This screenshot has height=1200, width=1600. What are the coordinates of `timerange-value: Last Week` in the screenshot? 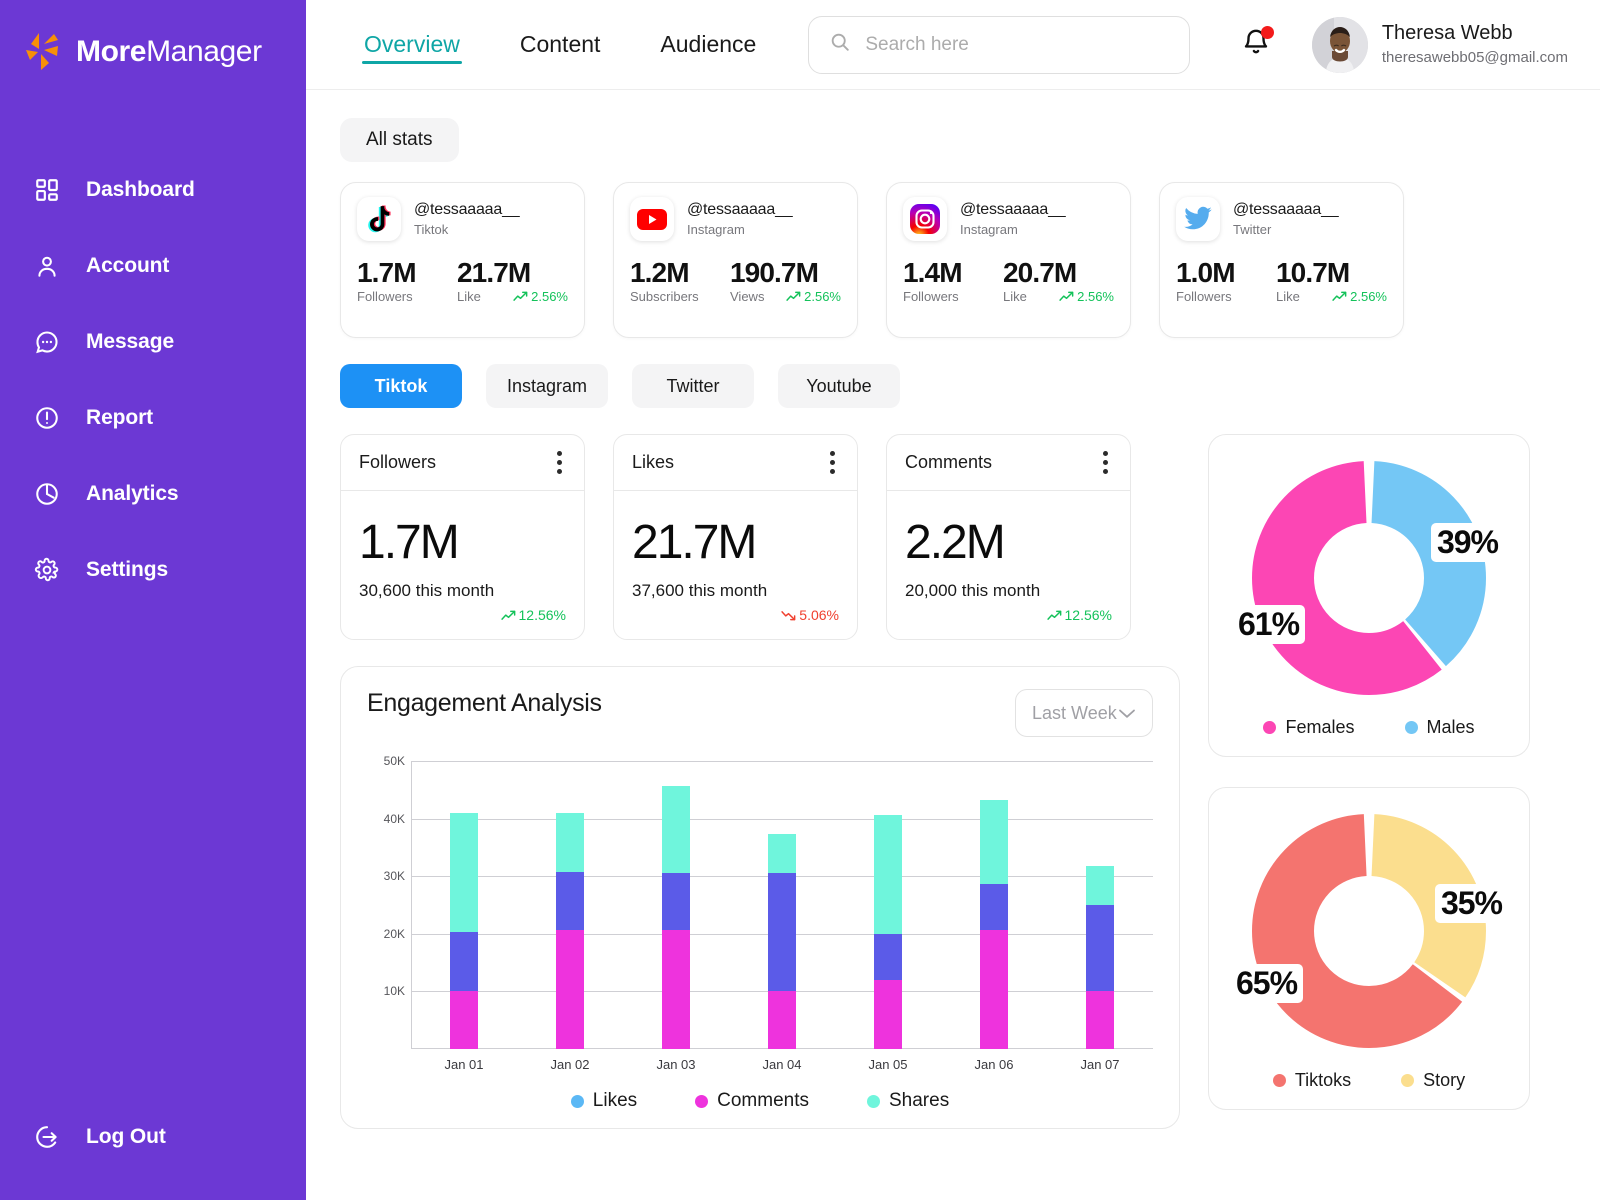 It's located at (1074, 712).